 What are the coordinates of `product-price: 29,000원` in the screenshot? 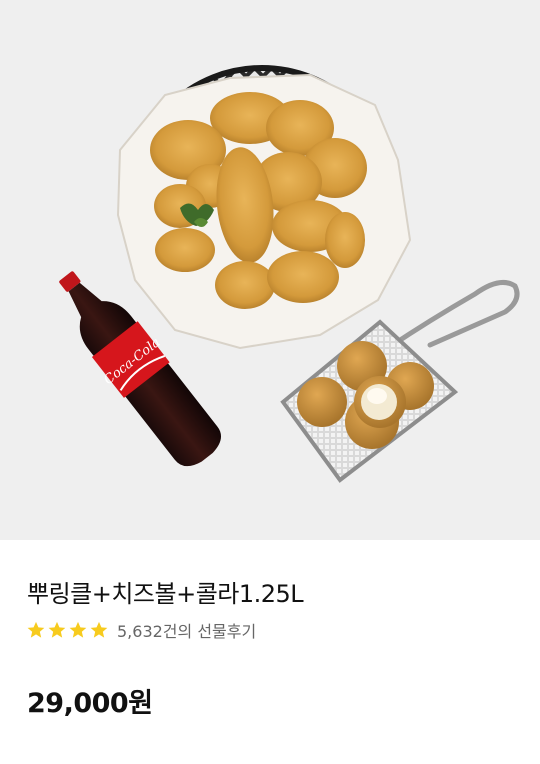 It's located at (90, 703).